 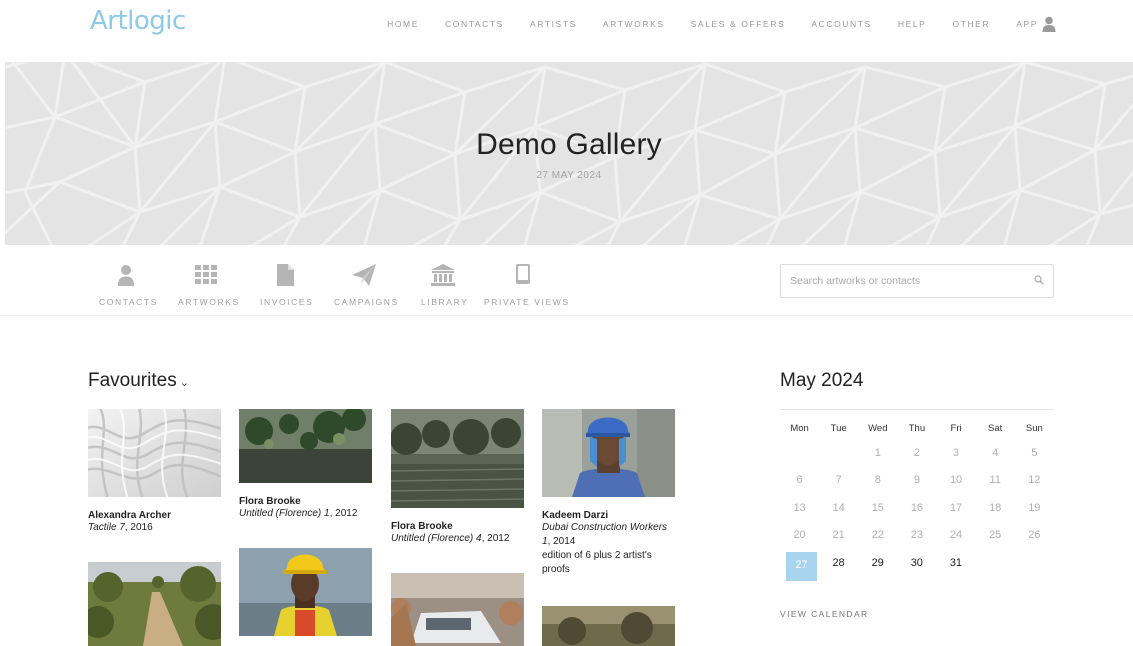 What do you see at coordinates (205, 274) in the screenshot?
I see `grid-icon` at bounding box center [205, 274].